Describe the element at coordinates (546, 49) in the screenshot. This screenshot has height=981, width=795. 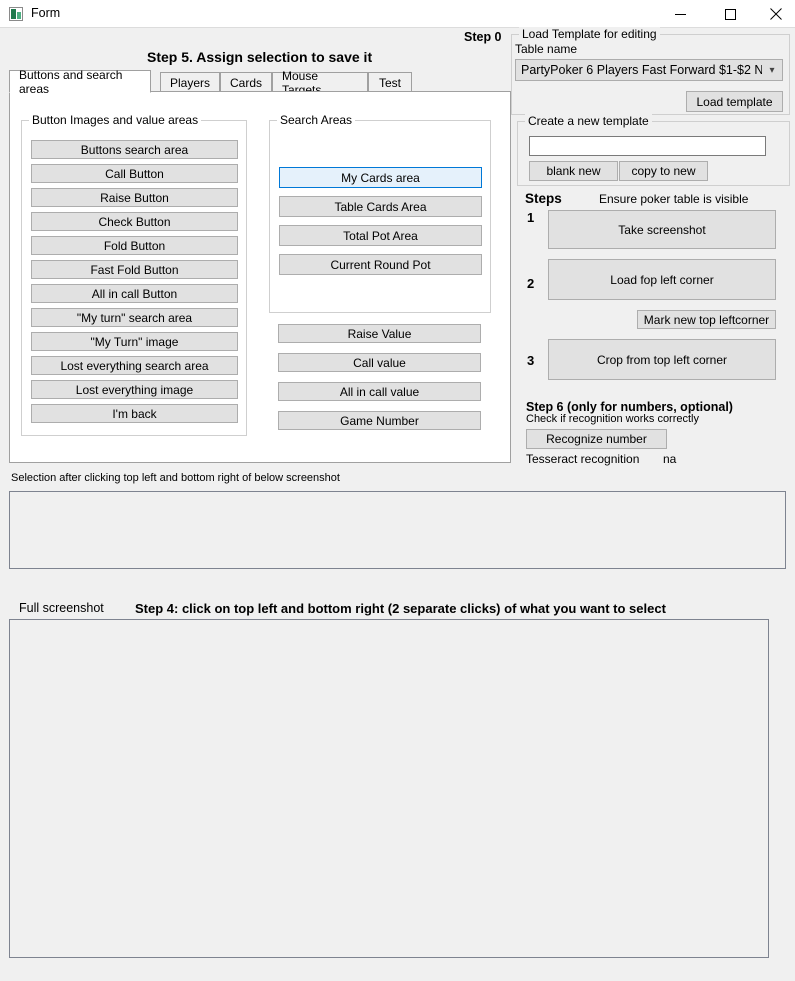
I see `table-name-label: Table name` at that location.